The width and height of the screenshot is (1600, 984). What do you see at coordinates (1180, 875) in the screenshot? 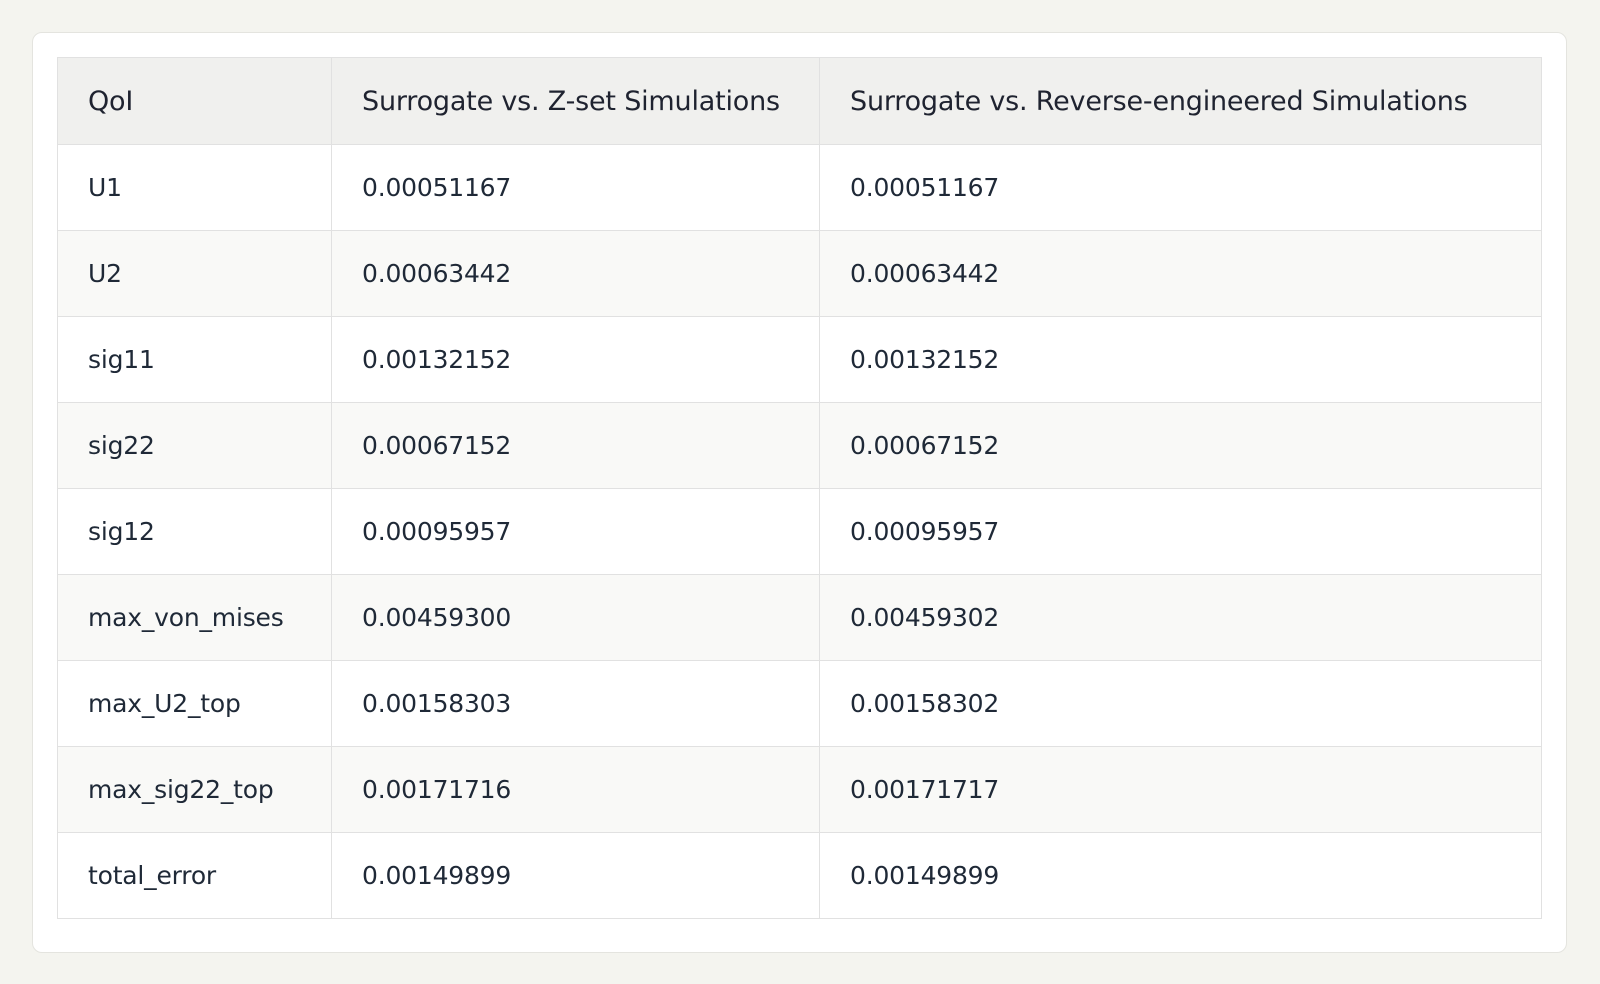
I see `reverse-engineered-error-cell: 0.00149899` at bounding box center [1180, 875].